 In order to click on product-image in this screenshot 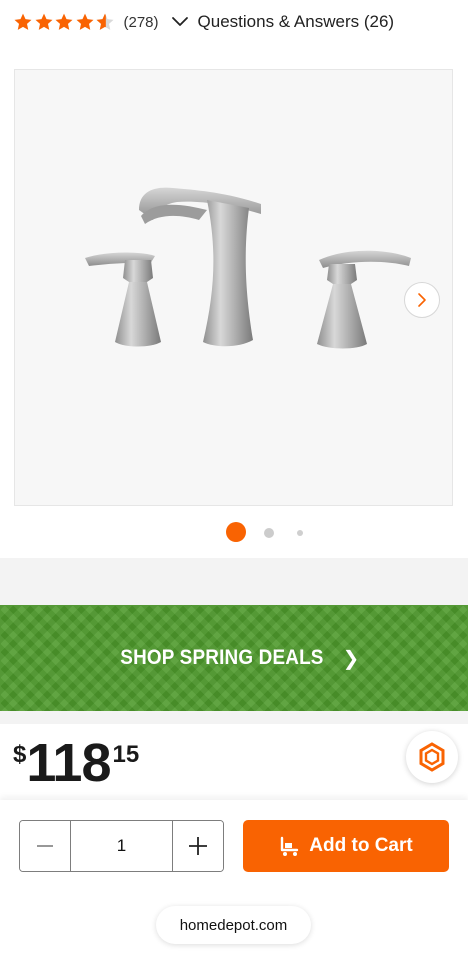, I will do `click(248, 268)`.